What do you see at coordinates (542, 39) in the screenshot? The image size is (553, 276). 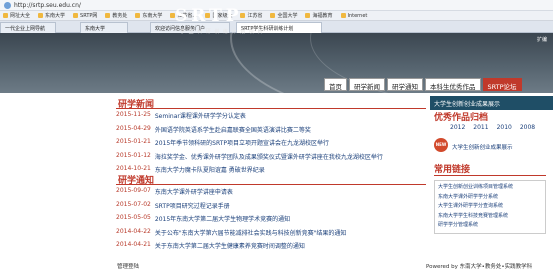 I see `expand-link: 扩编` at bounding box center [542, 39].